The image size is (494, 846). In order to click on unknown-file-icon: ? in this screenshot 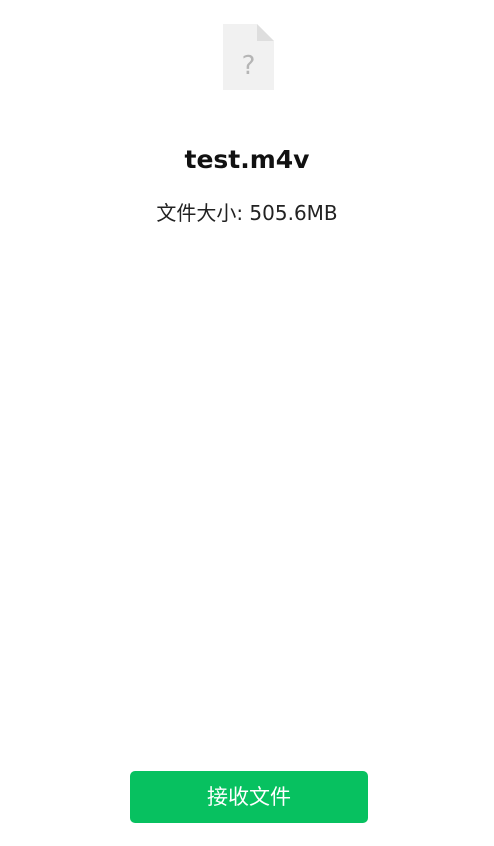, I will do `click(248, 57)`.